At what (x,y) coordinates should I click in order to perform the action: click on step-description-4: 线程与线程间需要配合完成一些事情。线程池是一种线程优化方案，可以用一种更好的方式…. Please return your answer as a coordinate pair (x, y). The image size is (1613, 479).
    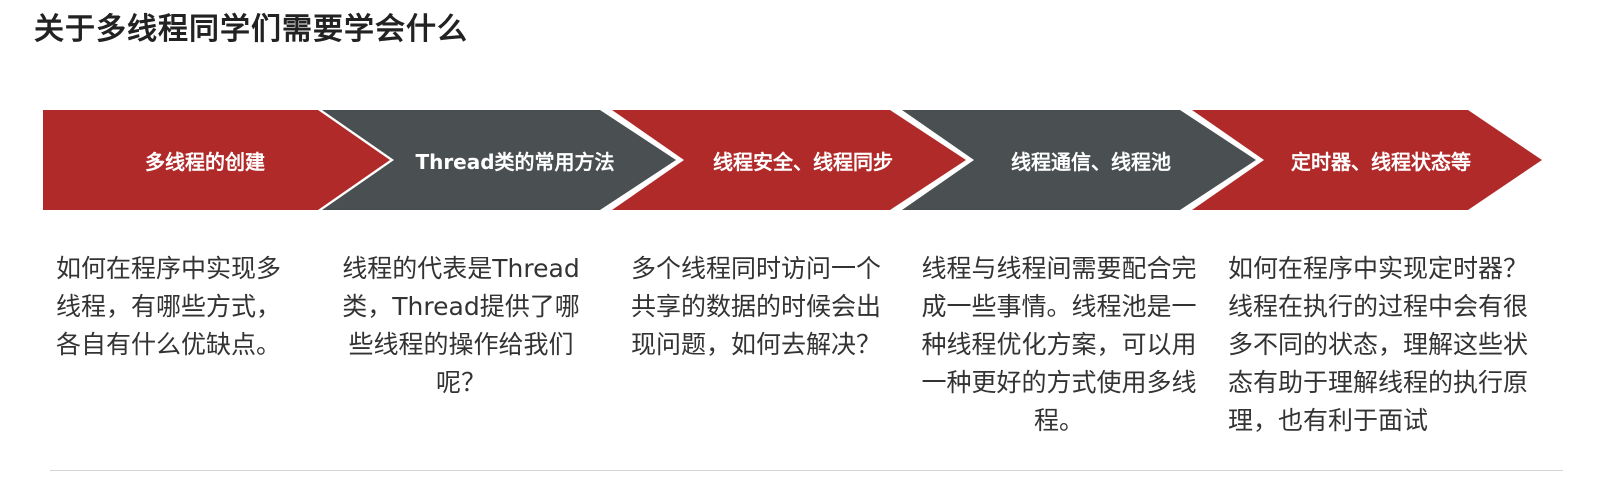
    Looking at the image, I should click on (1059, 344).